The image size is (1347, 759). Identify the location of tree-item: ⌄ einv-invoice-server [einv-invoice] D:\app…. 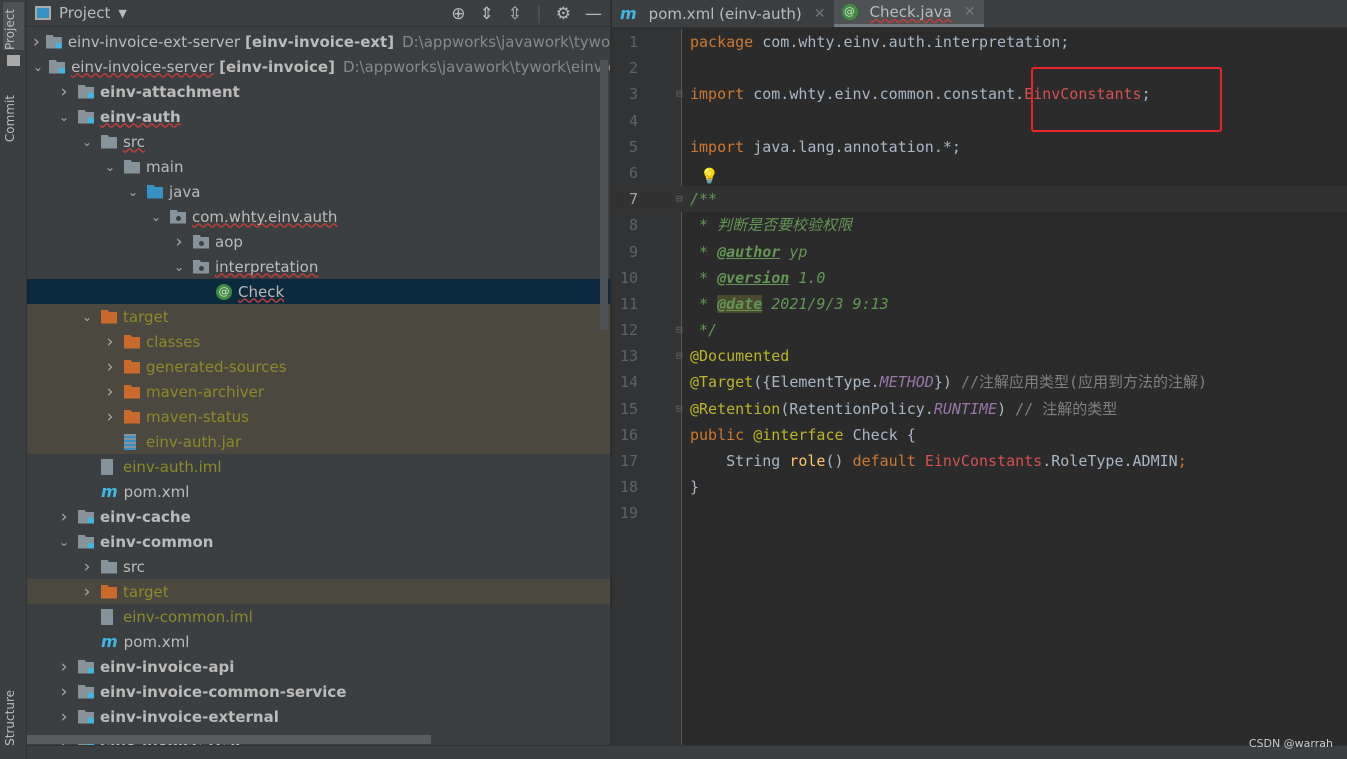
(318, 66).